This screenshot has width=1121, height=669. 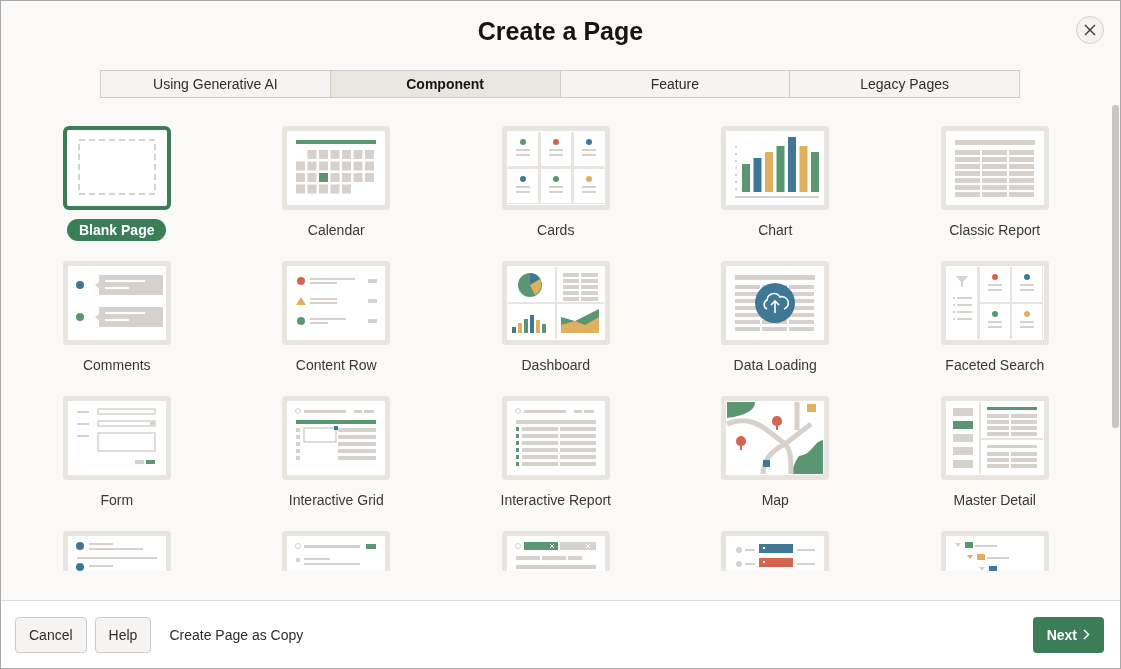 I want to click on footer-button: Help, so click(x=123, y=634).